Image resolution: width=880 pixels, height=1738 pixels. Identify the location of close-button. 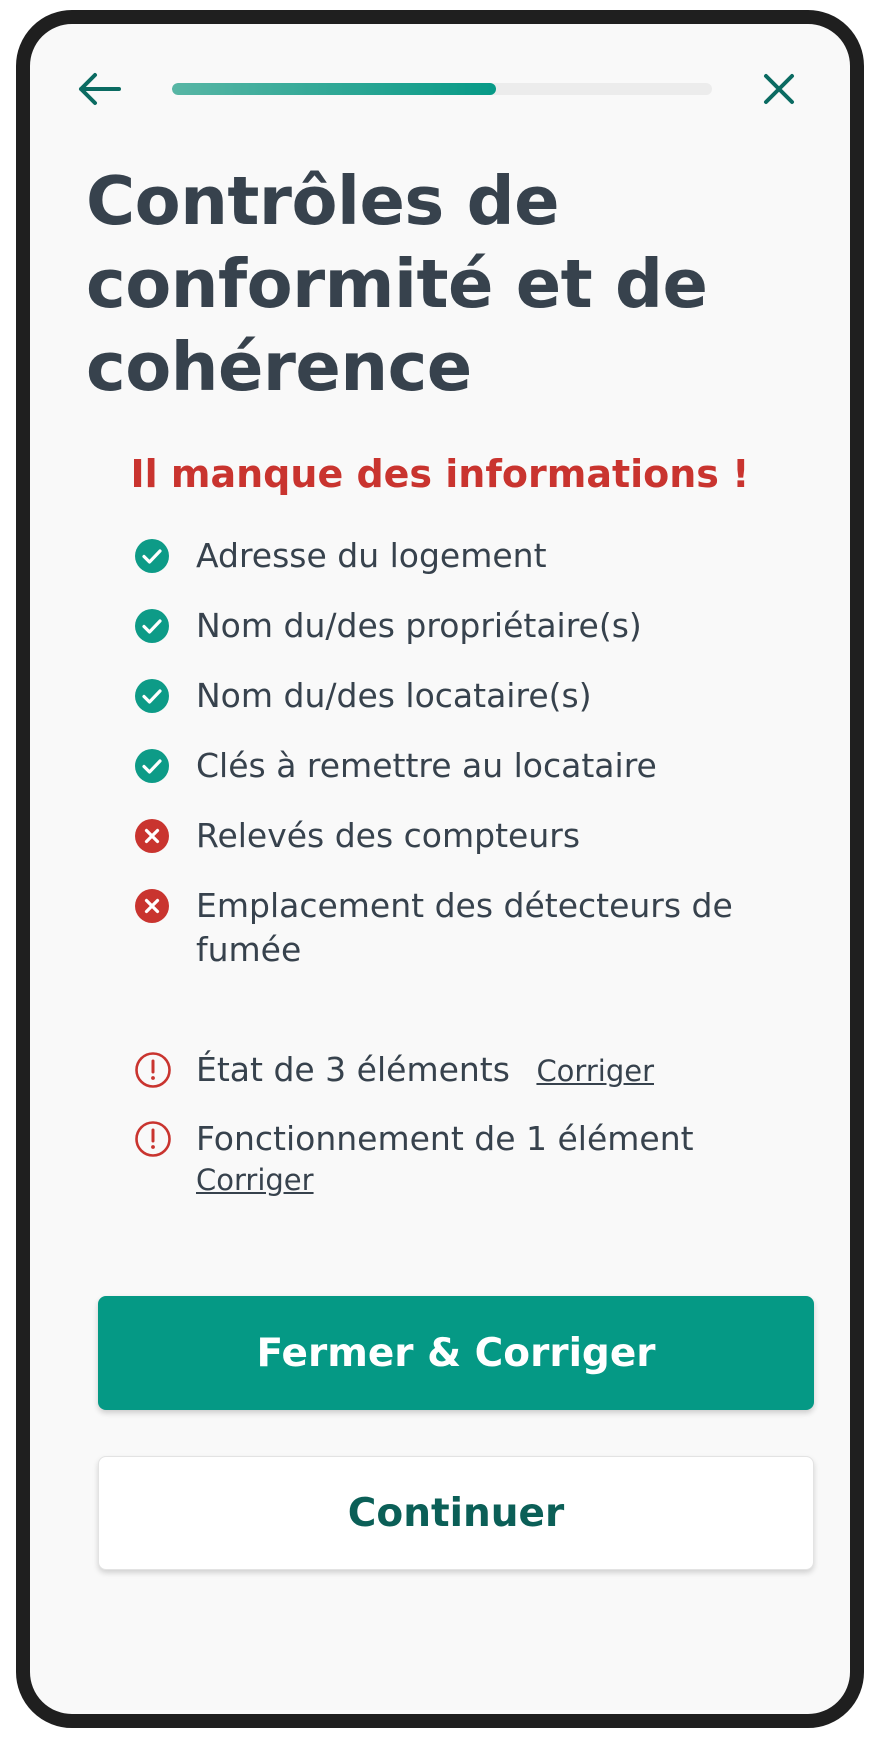
(779, 89).